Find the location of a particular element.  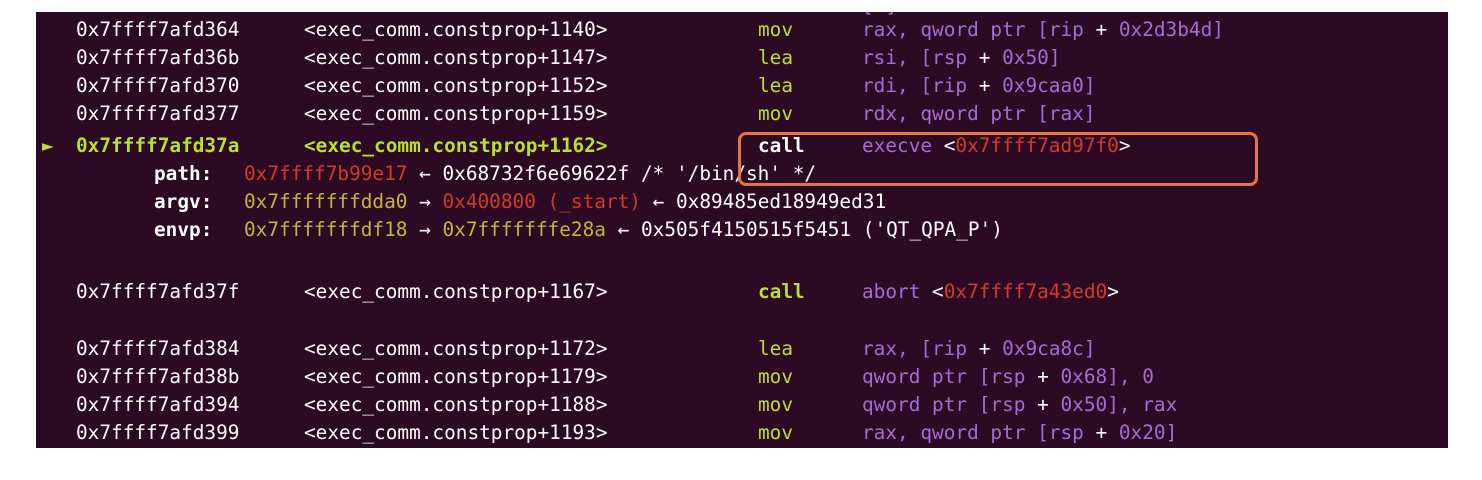

mnemonic: call is located at coordinates (781, 145).